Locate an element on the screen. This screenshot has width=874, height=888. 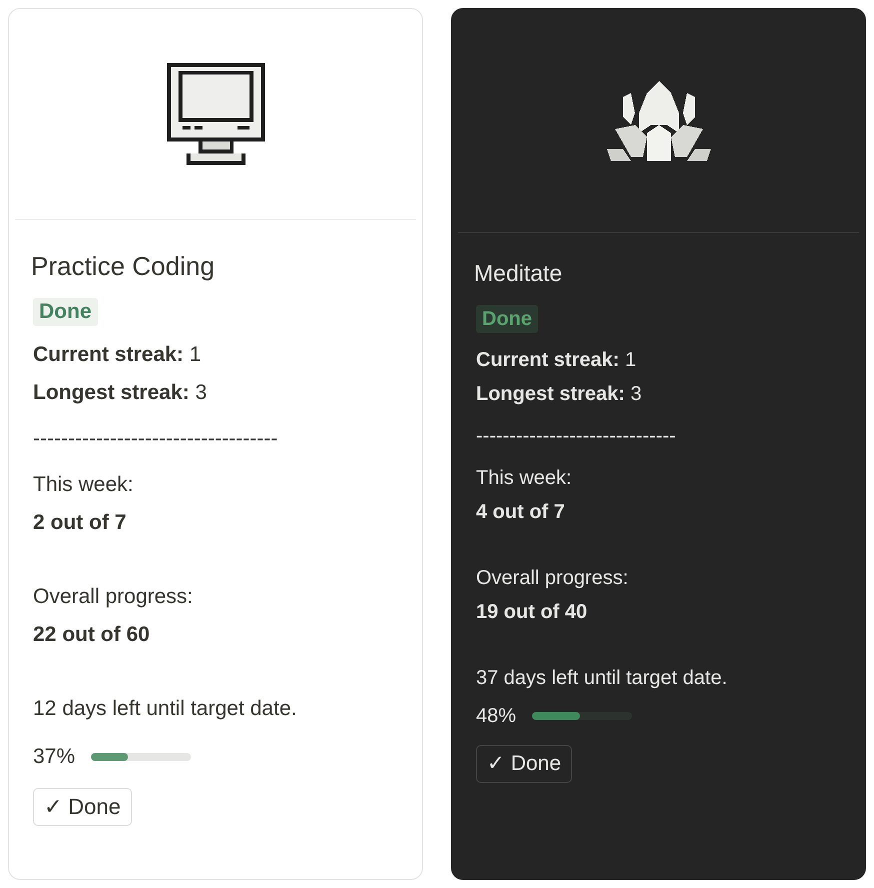
week-value: 2 out of 7 is located at coordinates (79, 523).